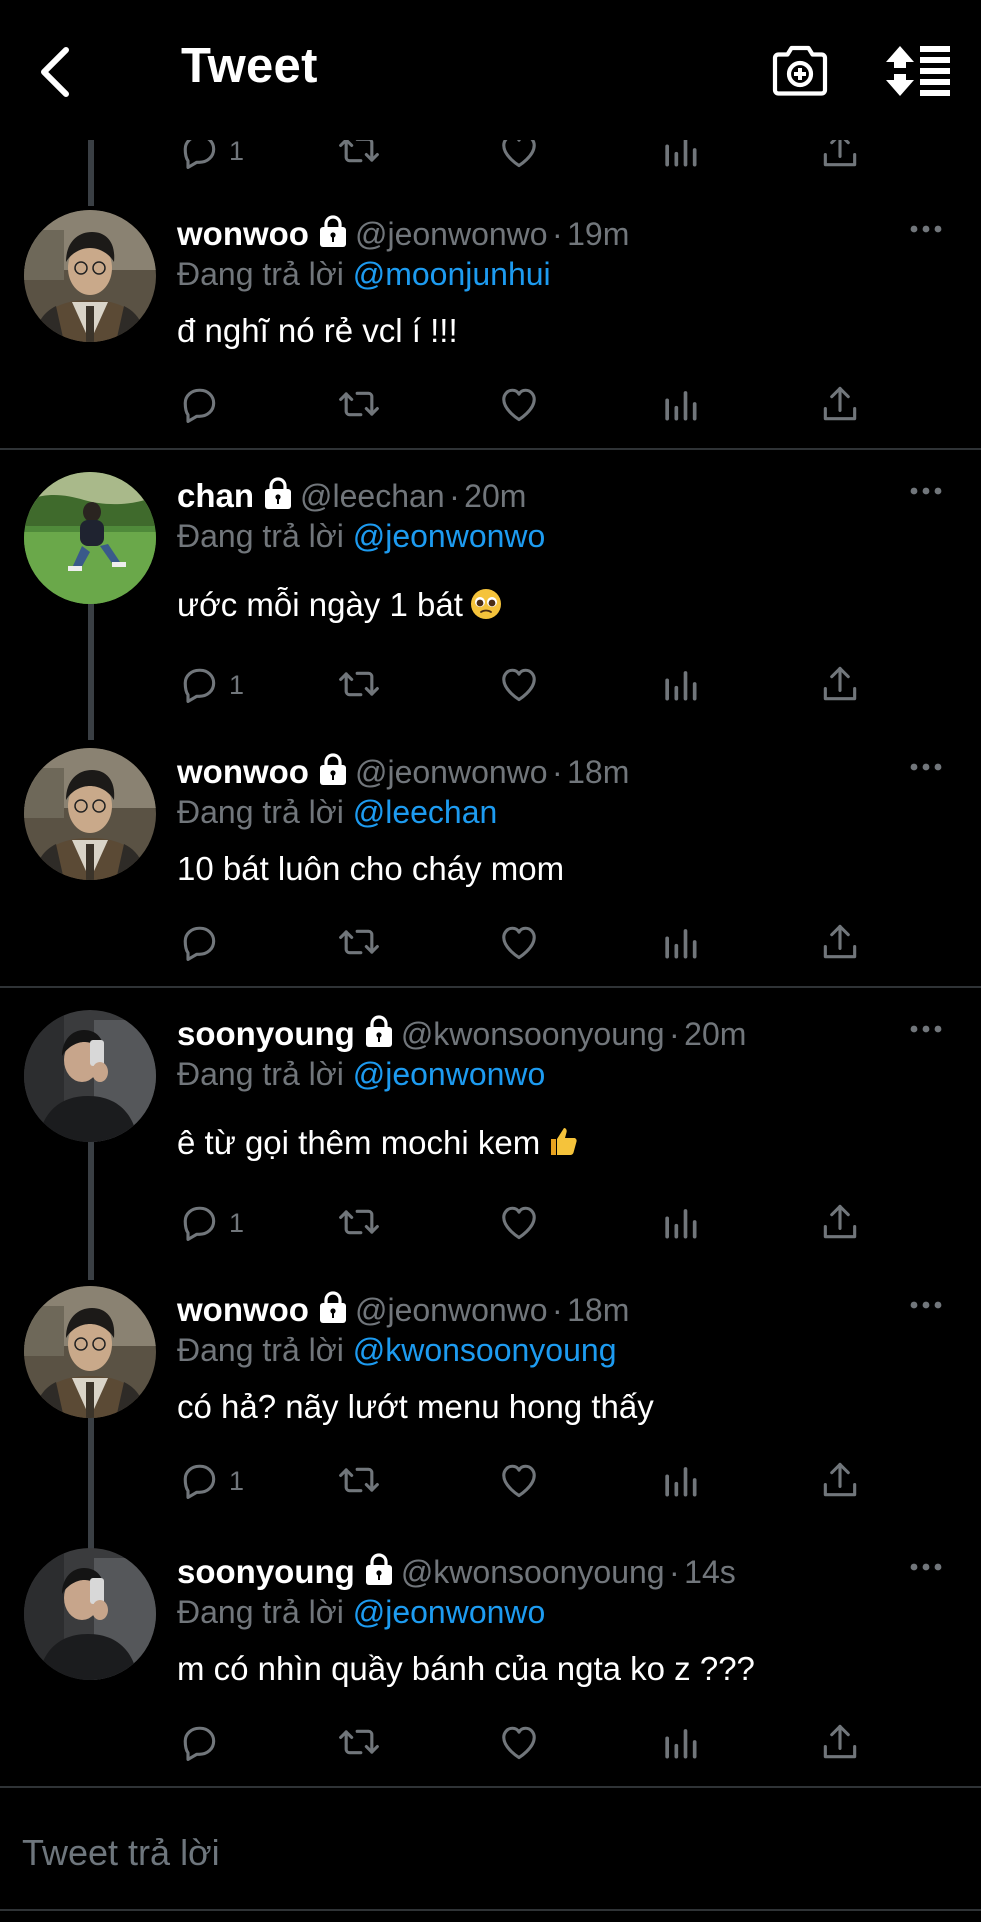 This screenshot has height=1922, width=981. What do you see at coordinates (598, 234) in the screenshot?
I see `timestamp: 19m` at bounding box center [598, 234].